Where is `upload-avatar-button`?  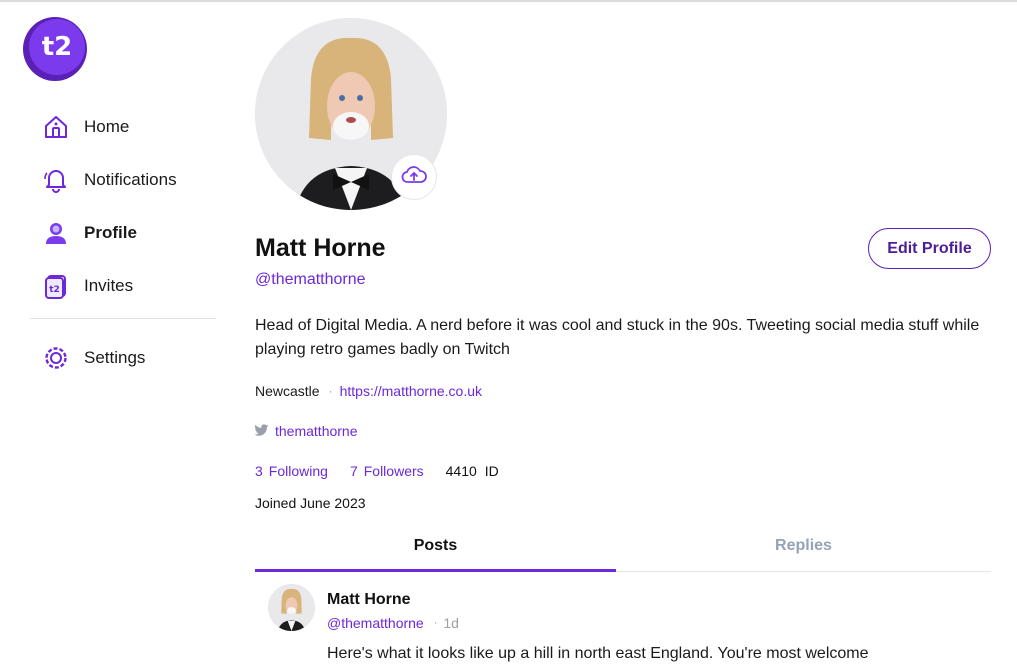
upload-avatar-button is located at coordinates (414, 177).